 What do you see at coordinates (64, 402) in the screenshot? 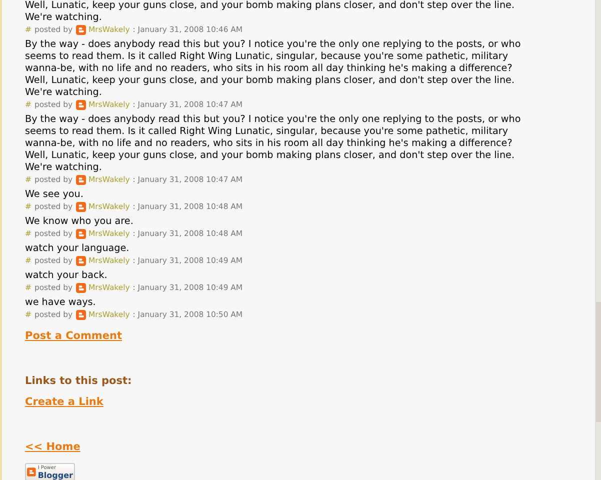
I see `create-link: Create a Link` at bounding box center [64, 402].